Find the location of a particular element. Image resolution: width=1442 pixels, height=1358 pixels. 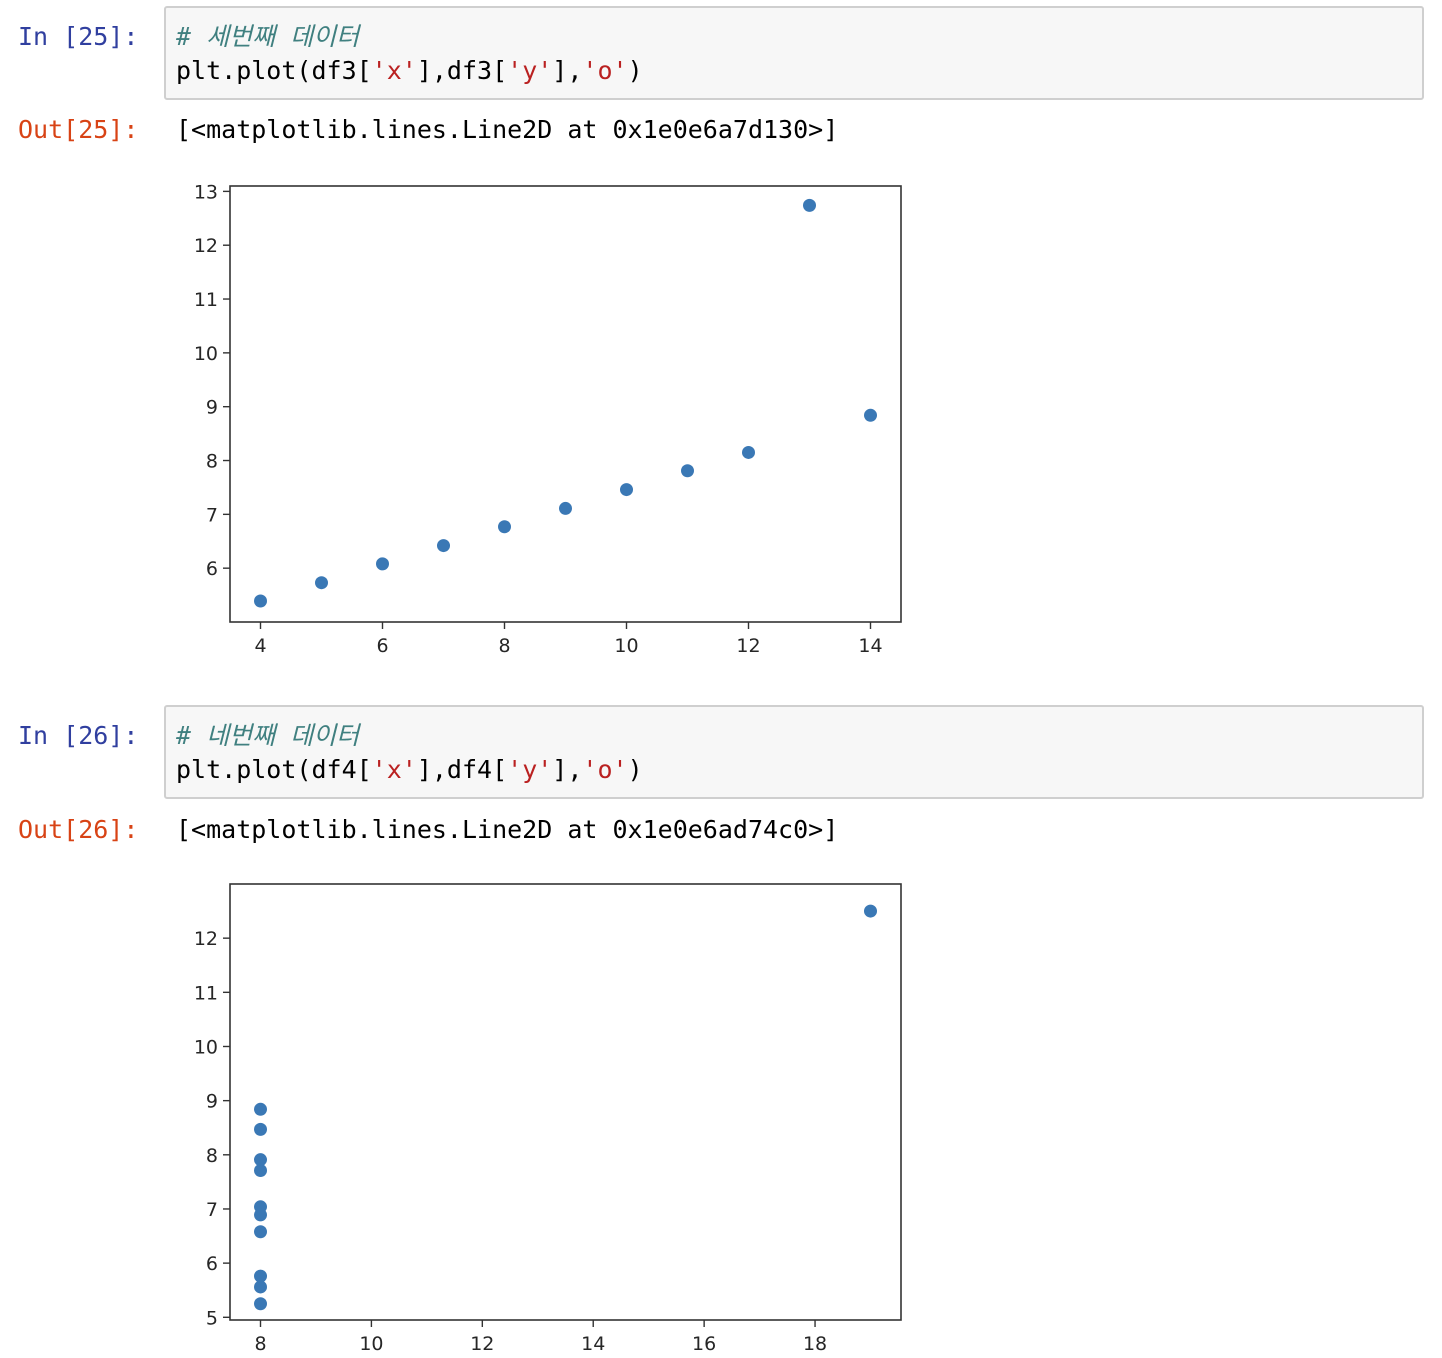

code-comment-line: # 네번째 데이터 is located at coordinates (794, 736).